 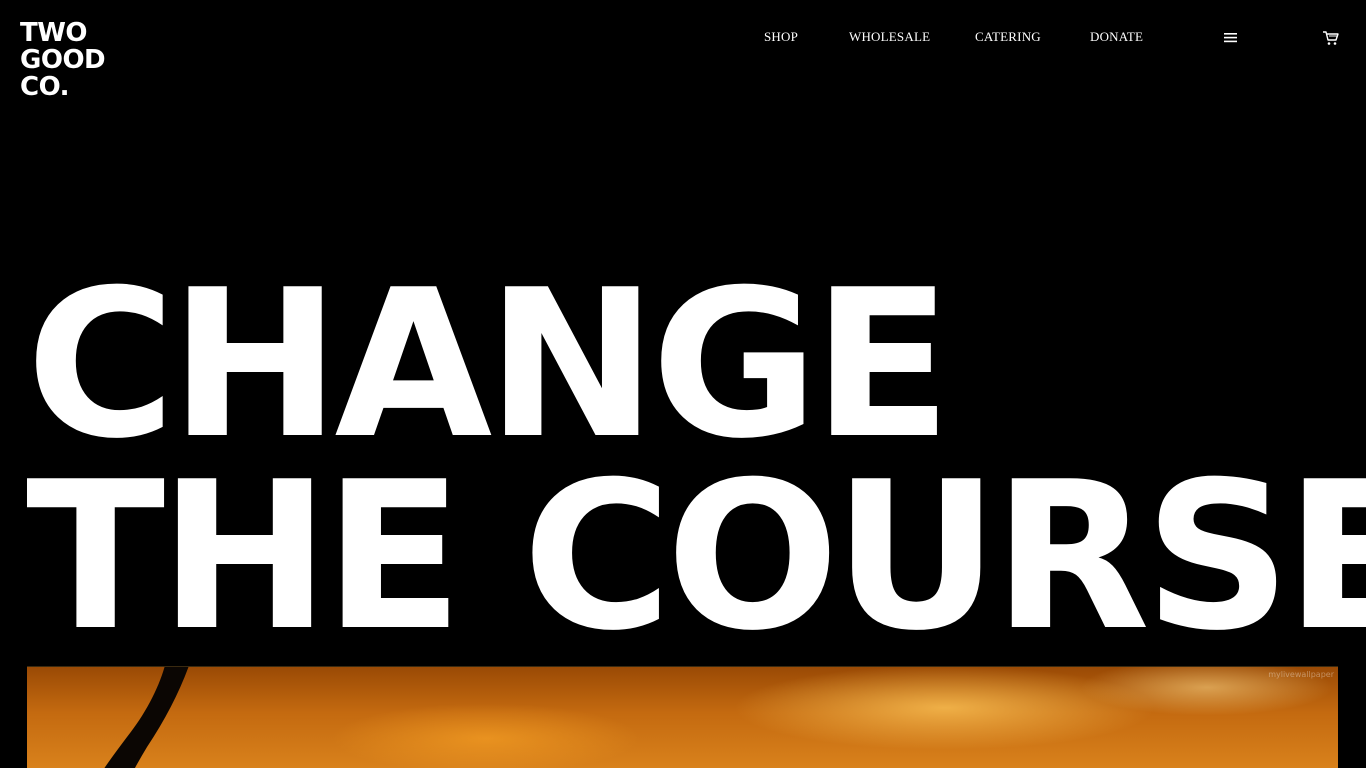 What do you see at coordinates (63, 60) in the screenshot?
I see `logo-line-2: GOOD` at bounding box center [63, 60].